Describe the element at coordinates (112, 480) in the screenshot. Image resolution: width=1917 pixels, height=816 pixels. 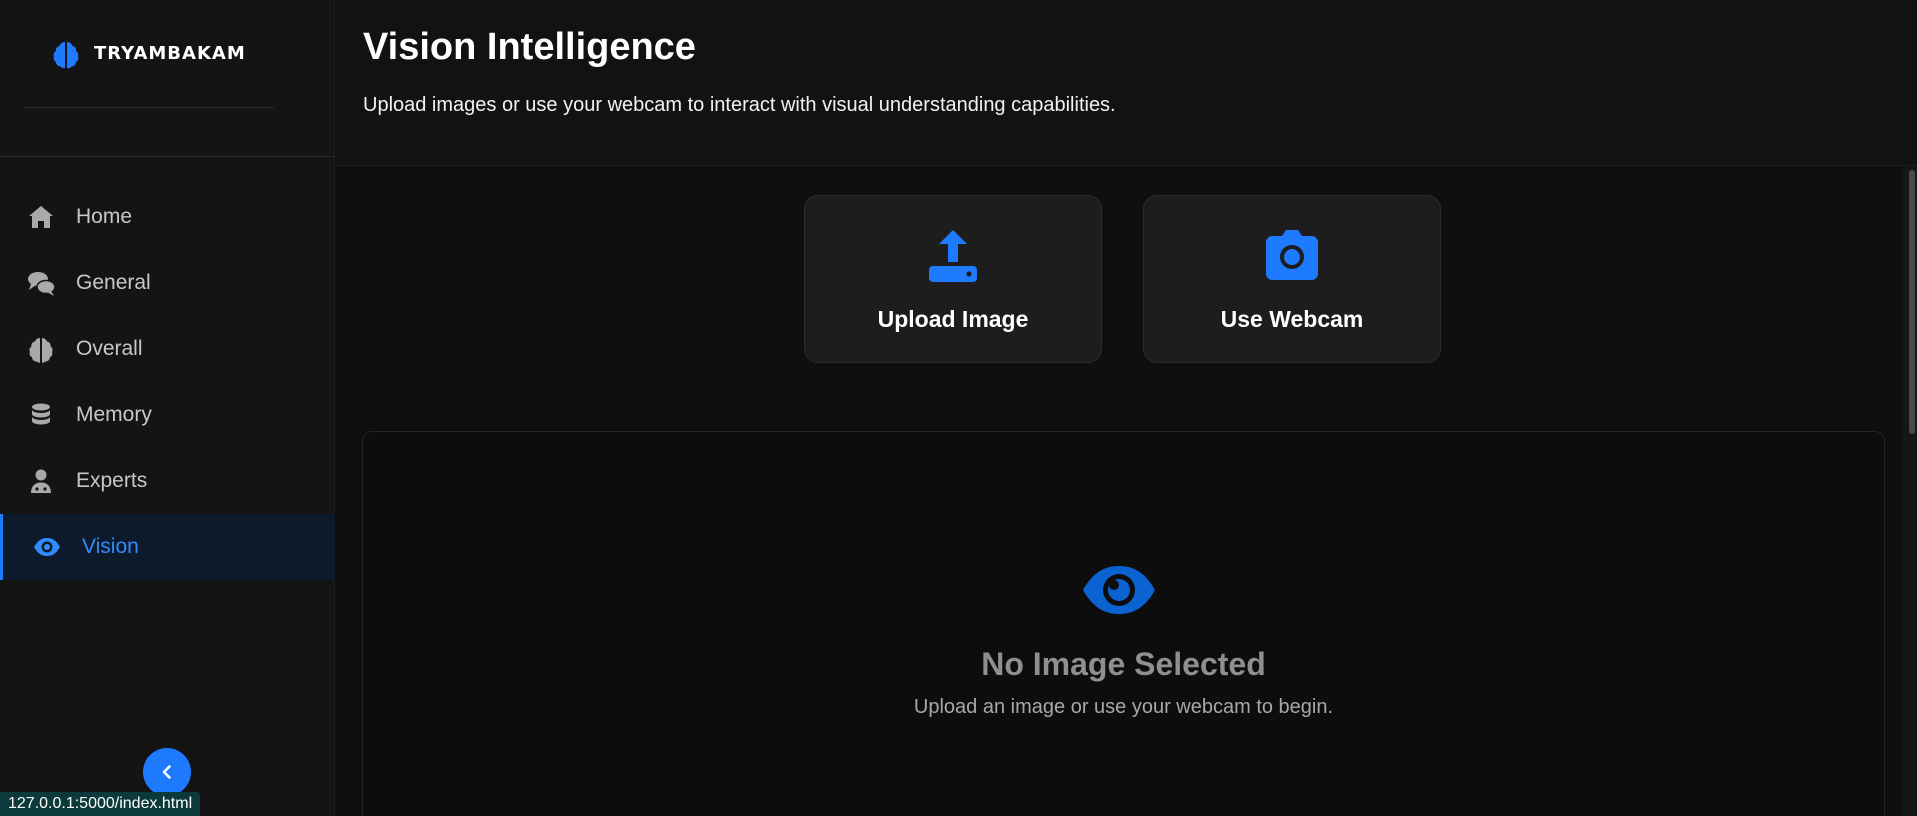
I see `sidebar-item-label: Experts` at that location.